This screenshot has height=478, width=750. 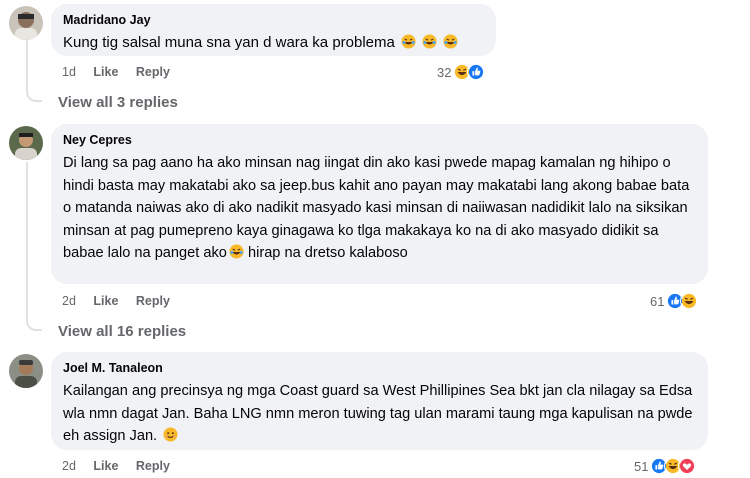 I want to click on reaction-summary: 61, so click(x=674, y=301).